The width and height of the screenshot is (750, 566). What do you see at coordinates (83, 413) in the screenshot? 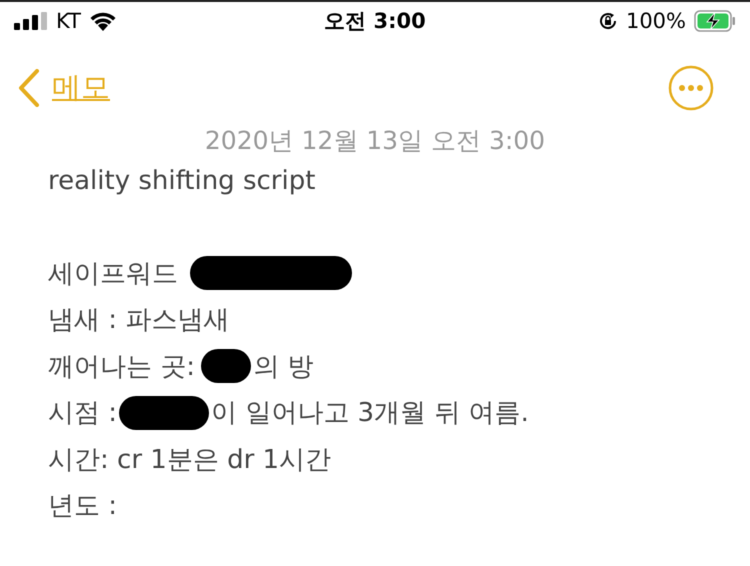
I see `note-text: 시점 :` at bounding box center [83, 413].